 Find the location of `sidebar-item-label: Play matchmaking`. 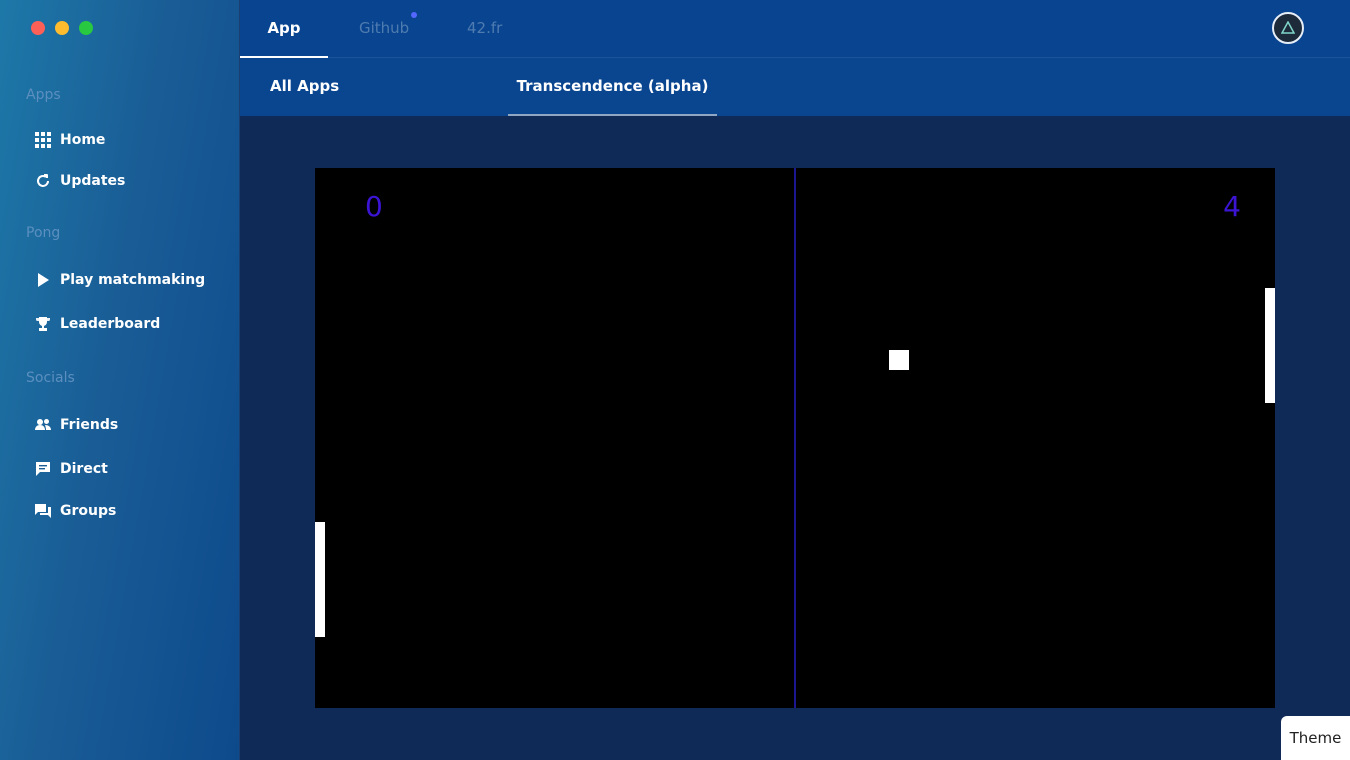

sidebar-item-label: Play matchmaking is located at coordinates (133, 280).